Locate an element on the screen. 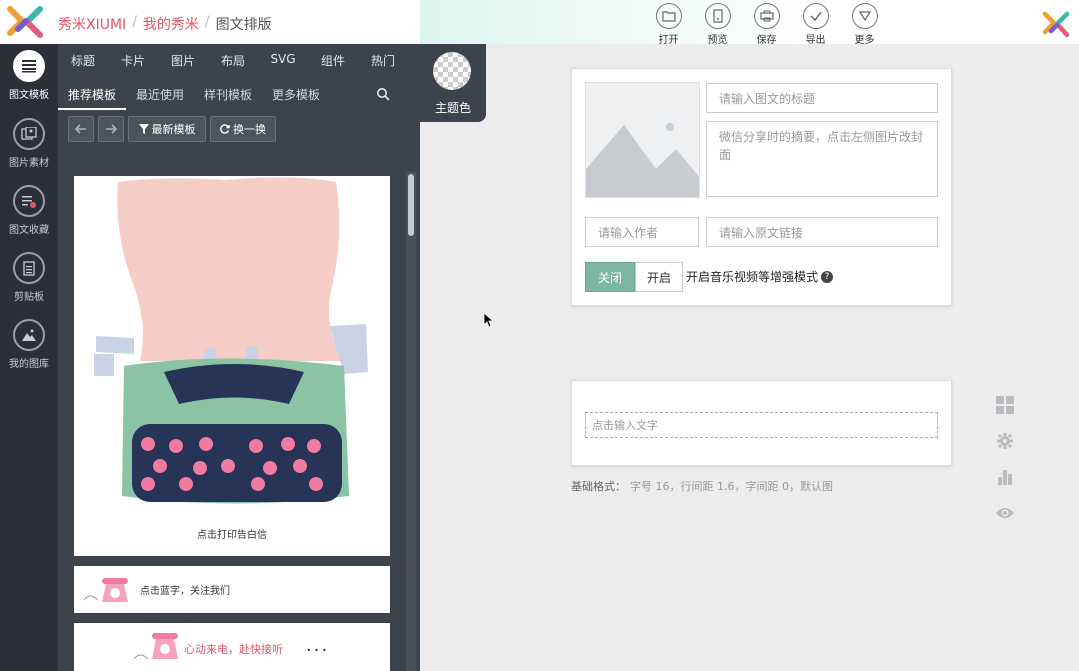  rail-item-image-material: 图片素材 is located at coordinates (29, 143).